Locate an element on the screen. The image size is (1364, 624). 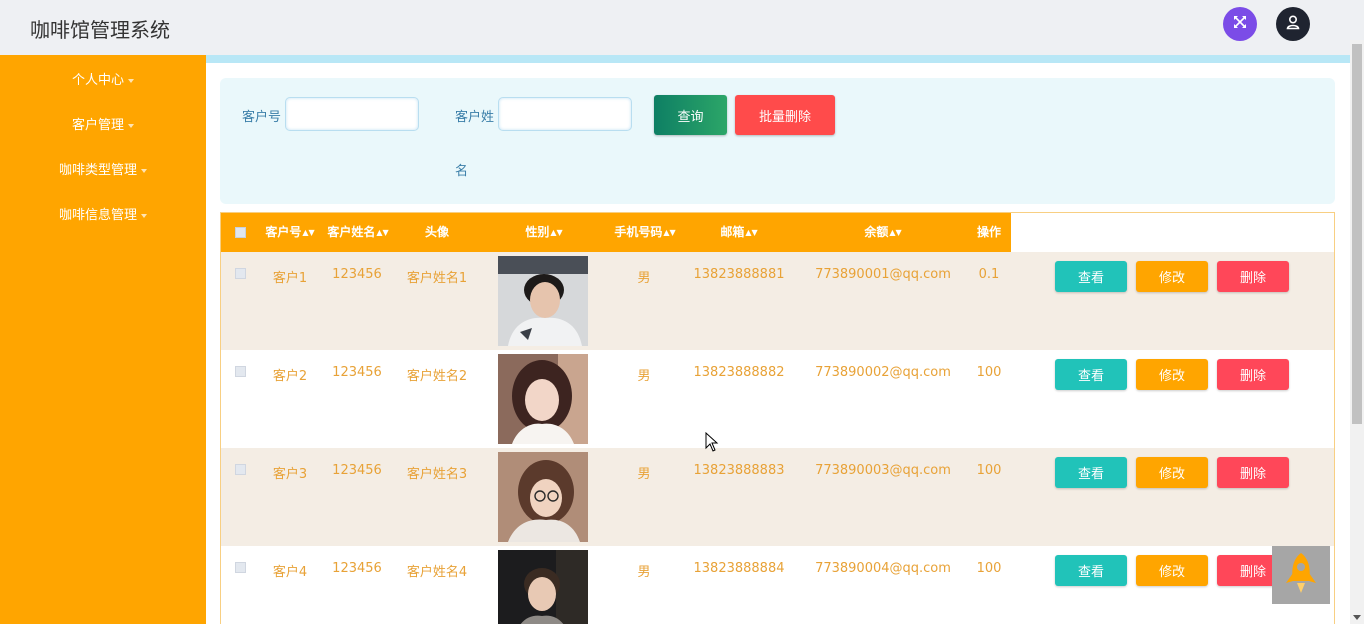
customer-name-input is located at coordinates (565, 114).